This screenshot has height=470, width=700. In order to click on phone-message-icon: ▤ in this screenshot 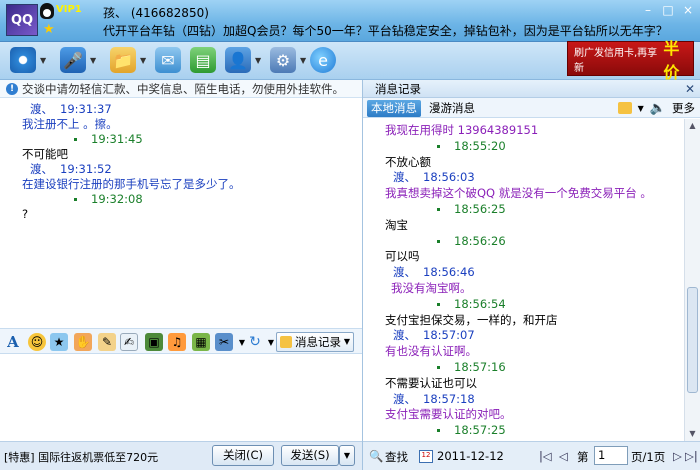, I will do `click(203, 60)`.